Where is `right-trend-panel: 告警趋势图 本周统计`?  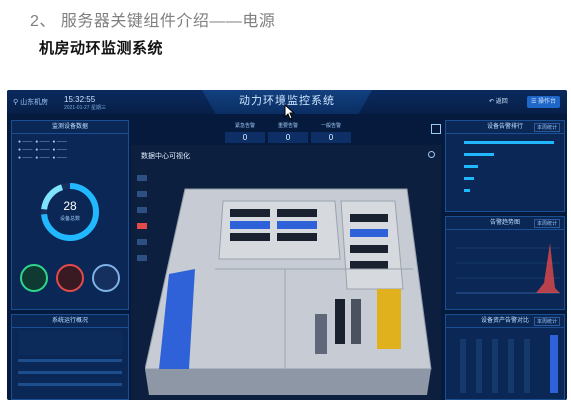 right-trend-panel: 告警趋势图 本周统计 is located at coordinates (505, 263).